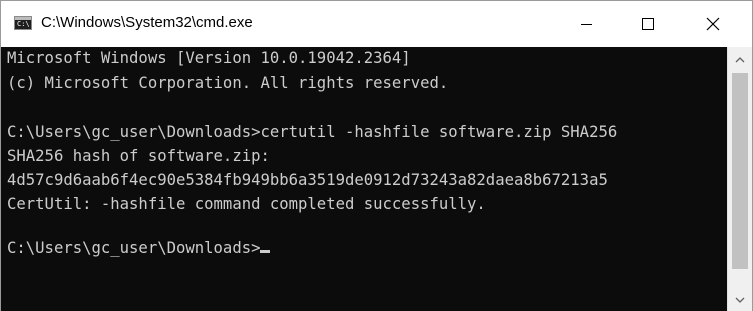 Image resolution: width=753 pixels, height=311 pixels. I want to click on close-icon, so click(713, 24).